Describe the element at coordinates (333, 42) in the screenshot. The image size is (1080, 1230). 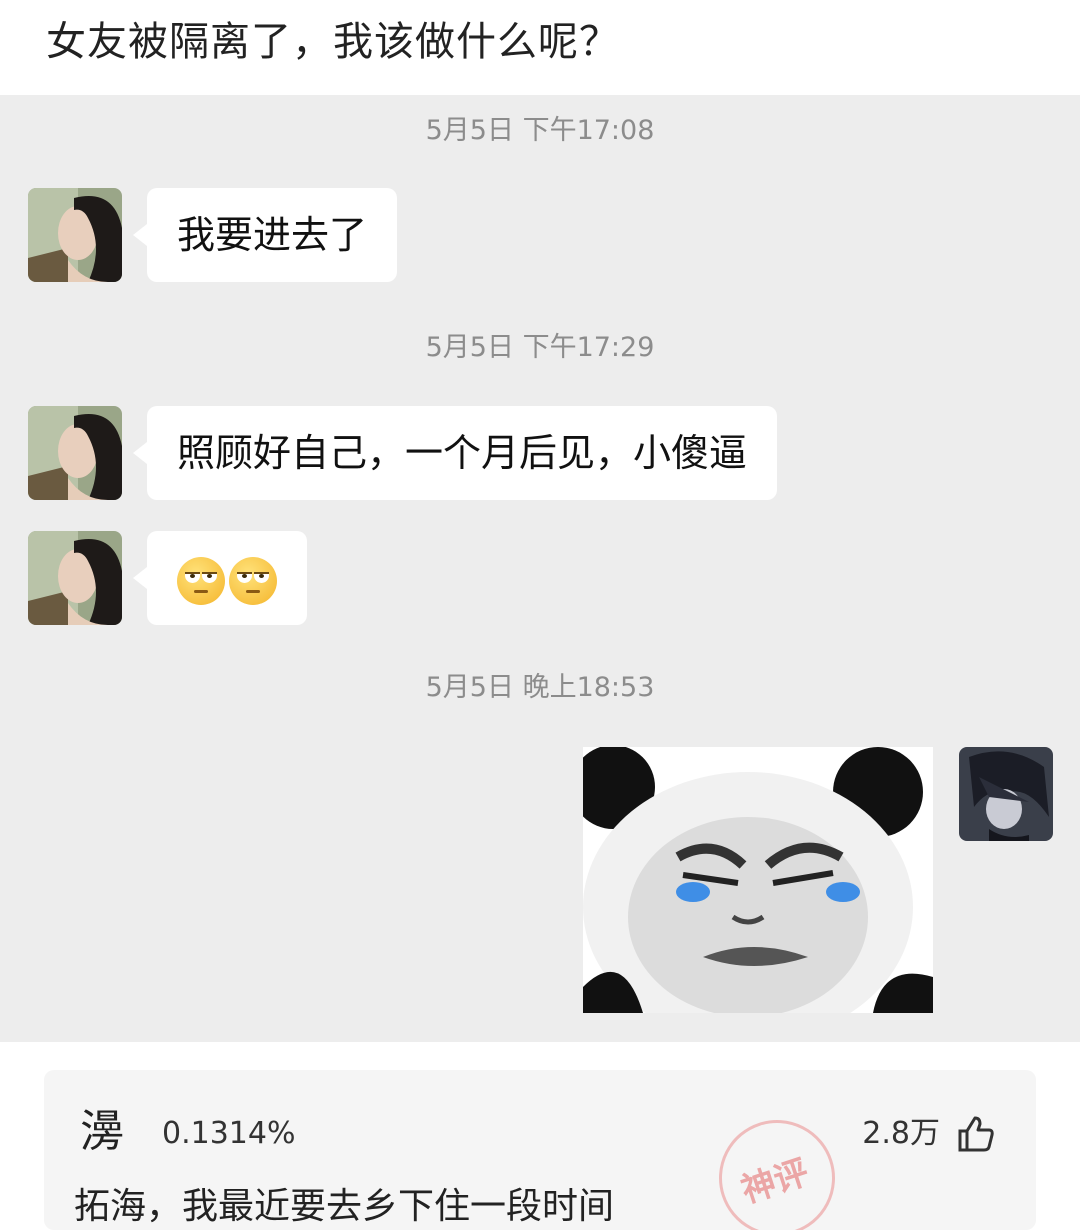
I see `page-title: 女友被隔离了，我该做什么呢？` at that location.